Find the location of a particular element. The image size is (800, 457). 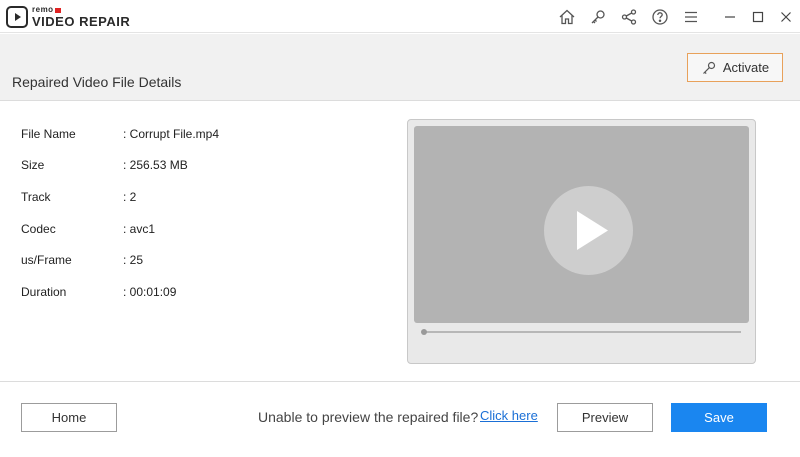

preview-button: Preview is located at coordinates (605, 417).